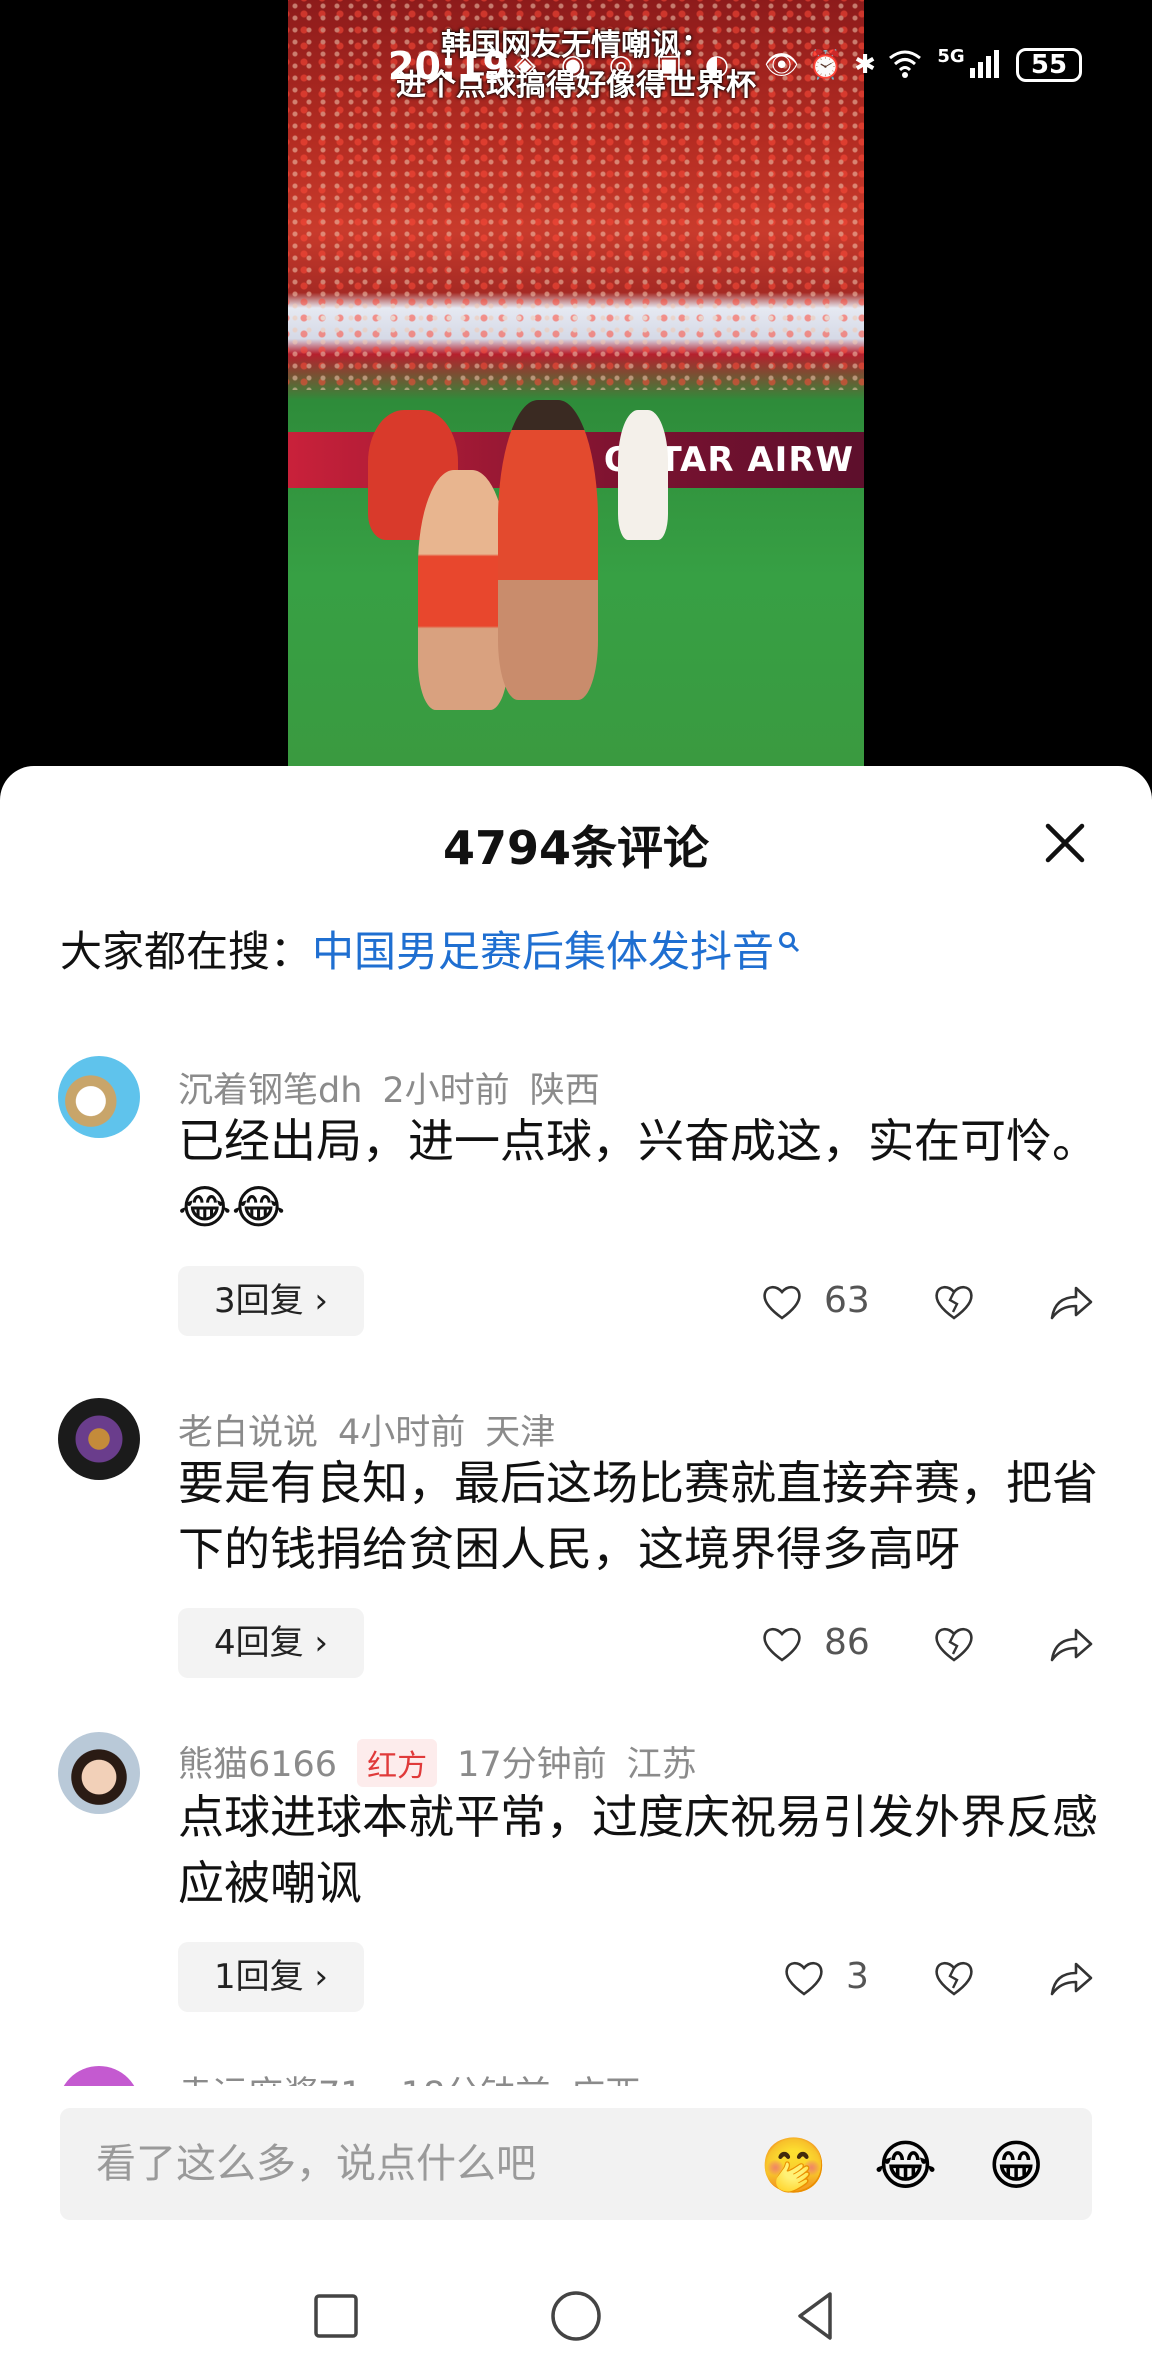 The width and height of the screenshot is (1152, 2376). I want to click on notification-icon: ◉, so click(573, 64).